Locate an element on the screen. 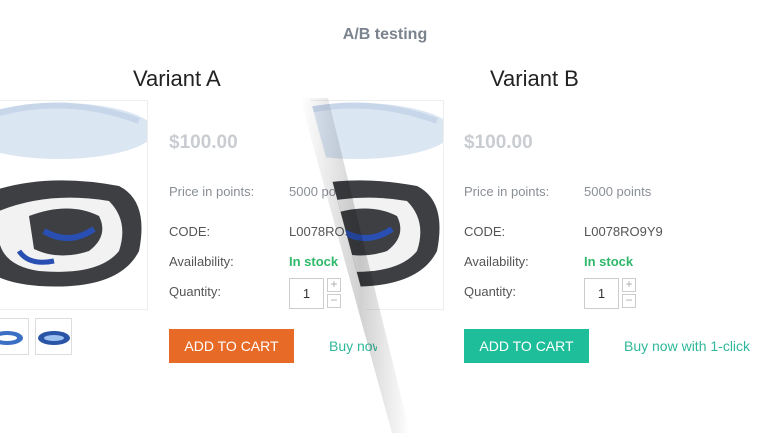  code-row: CODE: L0078RO9 is located at coordinates (260, 231).